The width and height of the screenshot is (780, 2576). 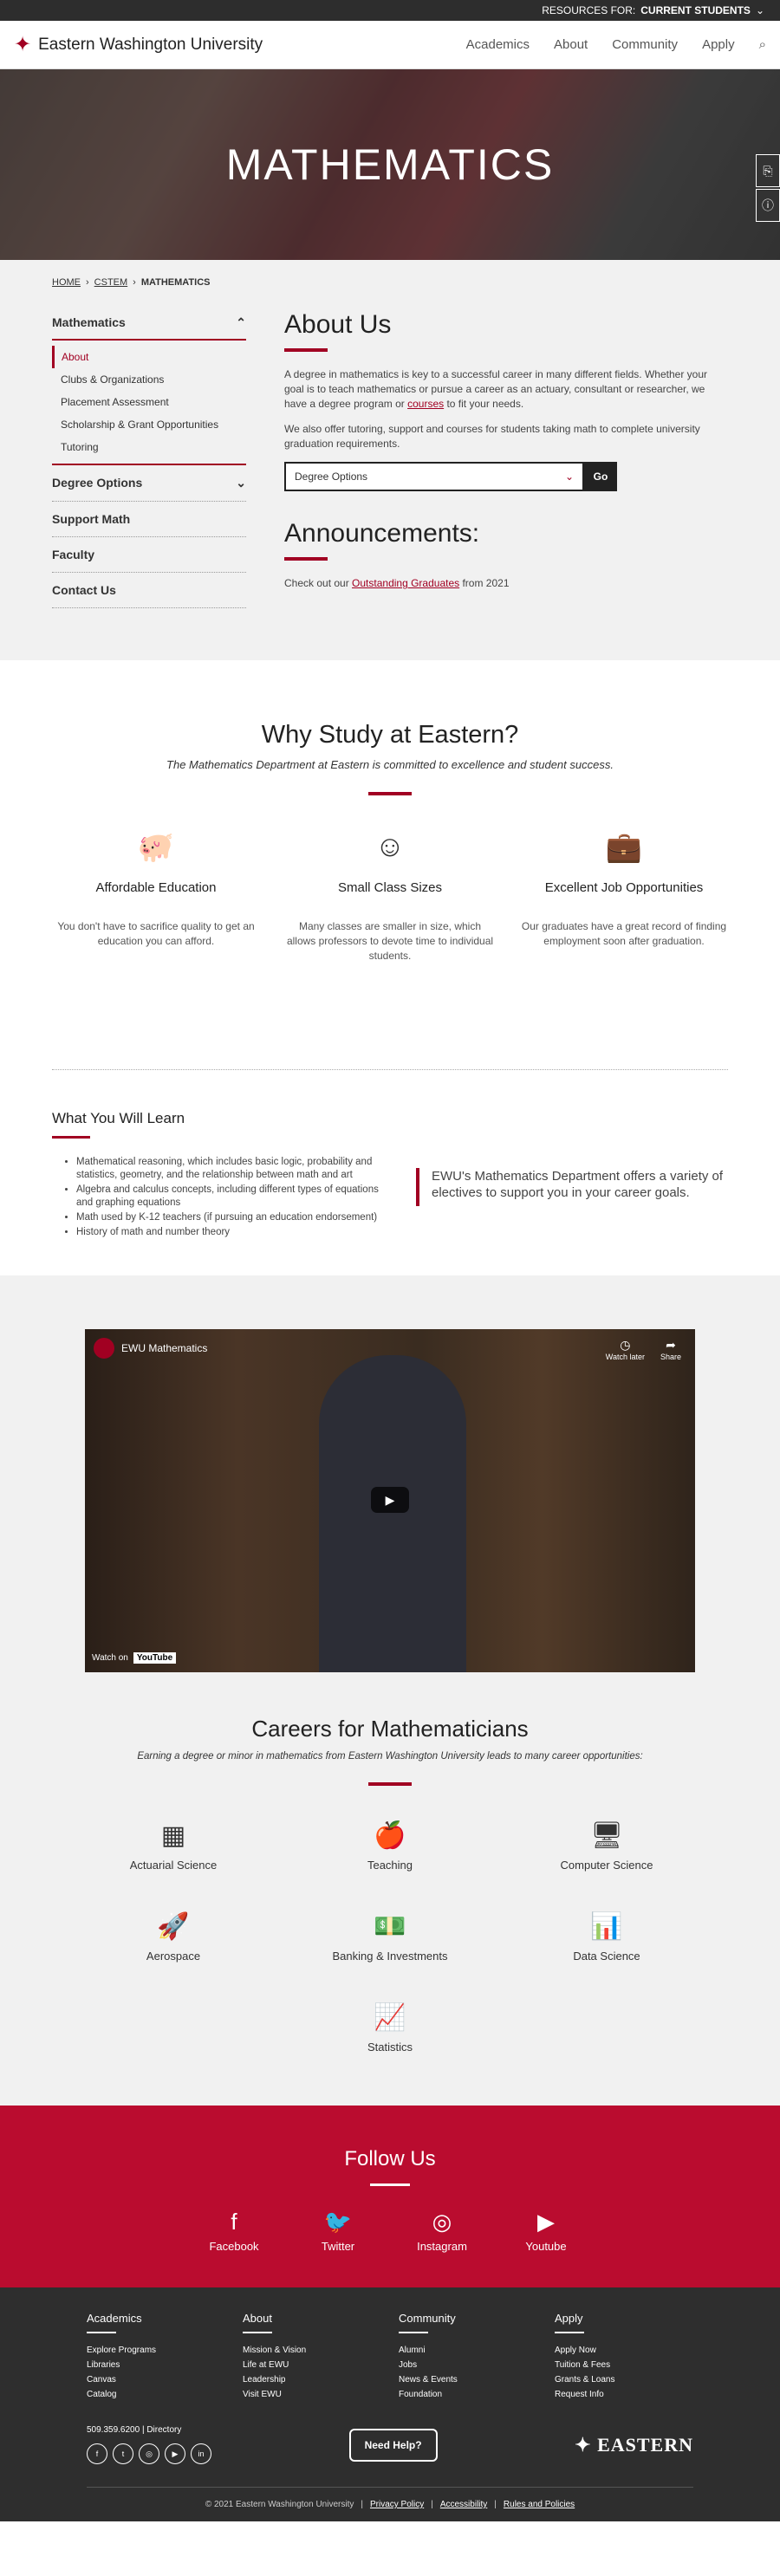 What do you see at coordinates (718, 45) in the screenshot?
I see `nav-apply: Apply` at bounding box center [718, 45].